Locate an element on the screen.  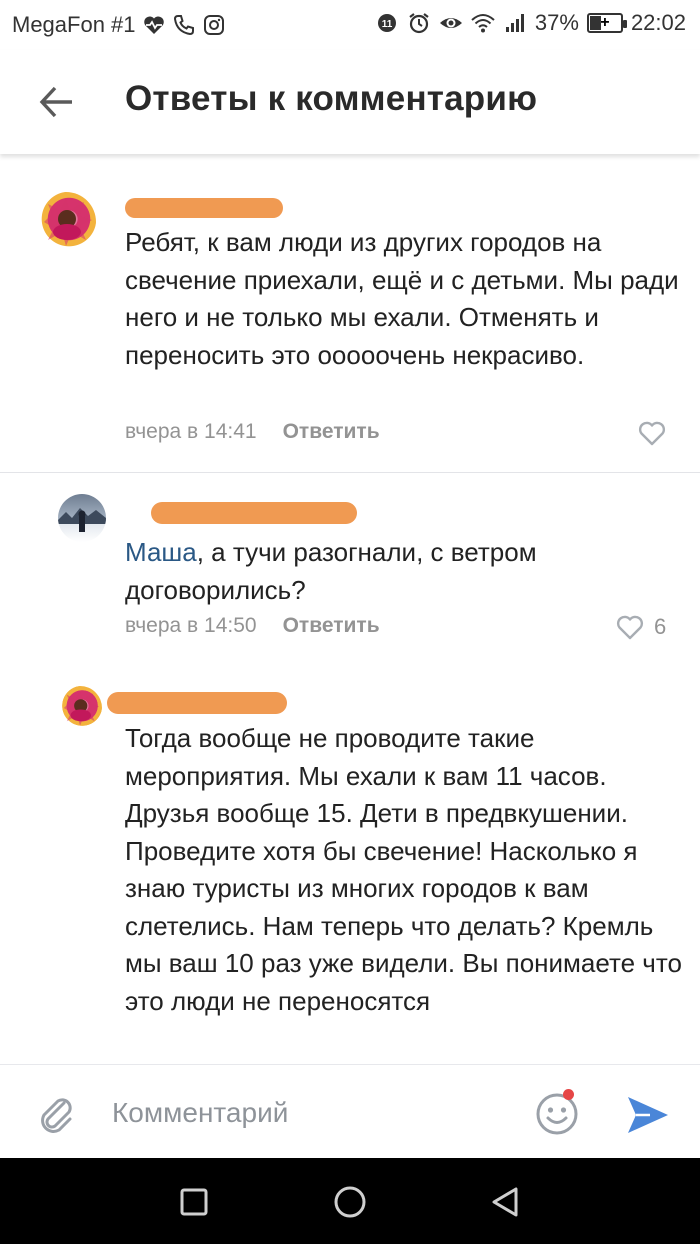
home-icon is located at coordinates (350, 1202).